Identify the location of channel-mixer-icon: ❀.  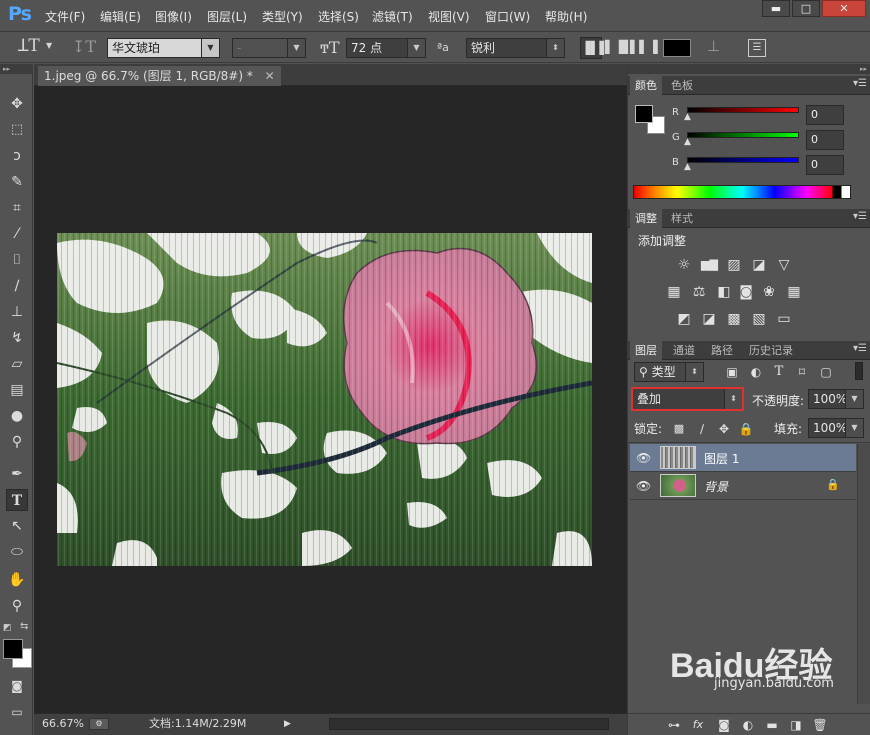
(769, 292).